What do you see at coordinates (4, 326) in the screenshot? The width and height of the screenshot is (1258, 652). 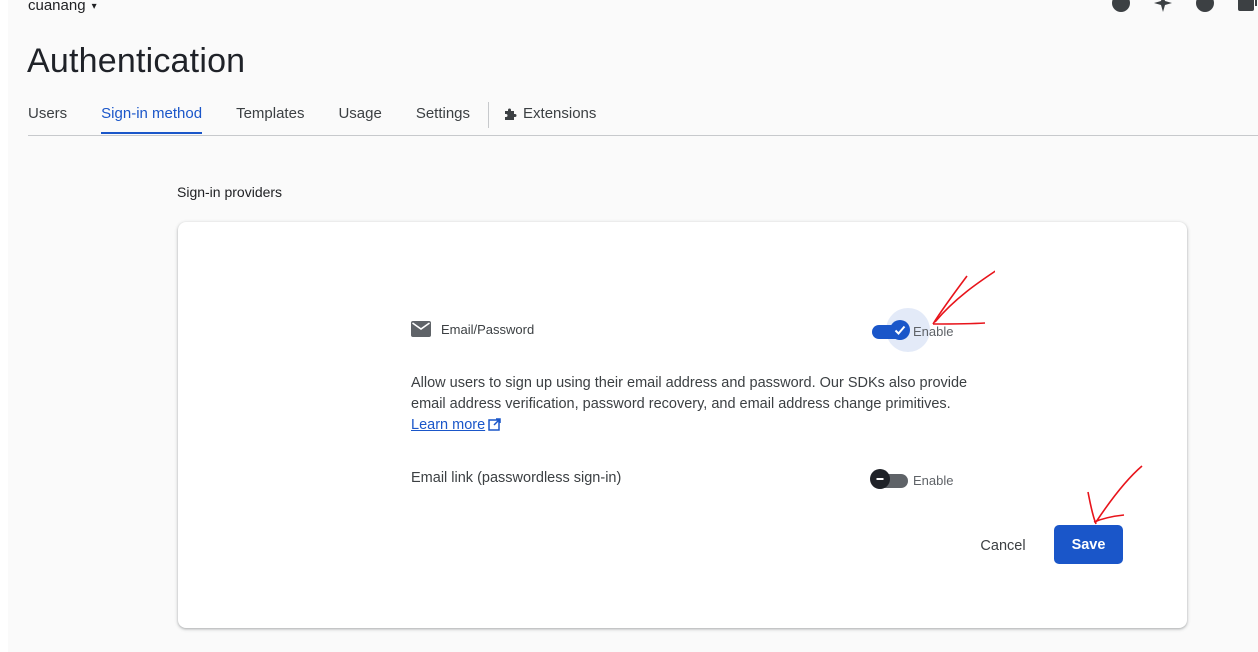 I see `left-edge` at bounding box center [4, 326].